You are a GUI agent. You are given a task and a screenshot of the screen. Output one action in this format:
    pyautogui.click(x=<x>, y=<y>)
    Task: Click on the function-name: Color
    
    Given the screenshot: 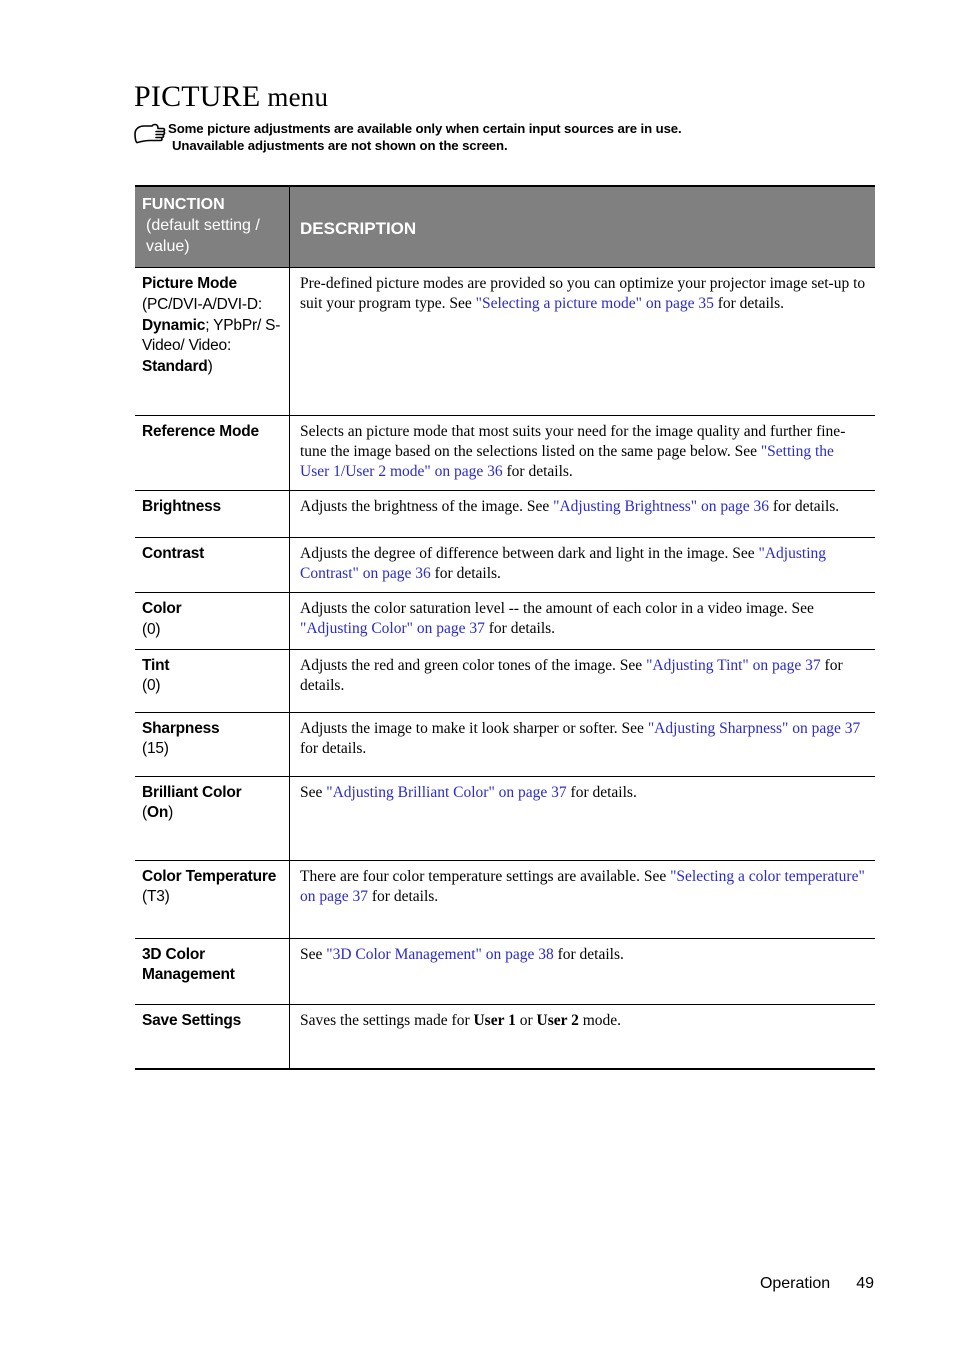 What is the action you would take?
    pyautogui.click(x=162, y=609)
    